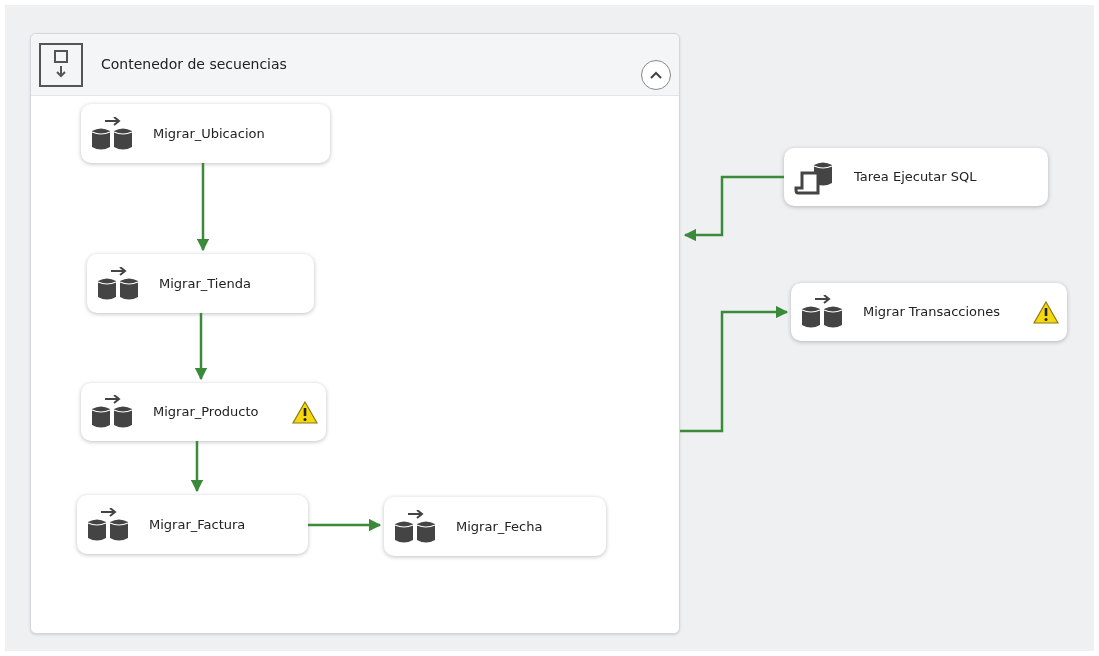 This screenshot has width=1099, height=656. Describe the element at coordinates (932, 312) in the screenshot. I see `task-label: Migrar Transacciones` at that location.